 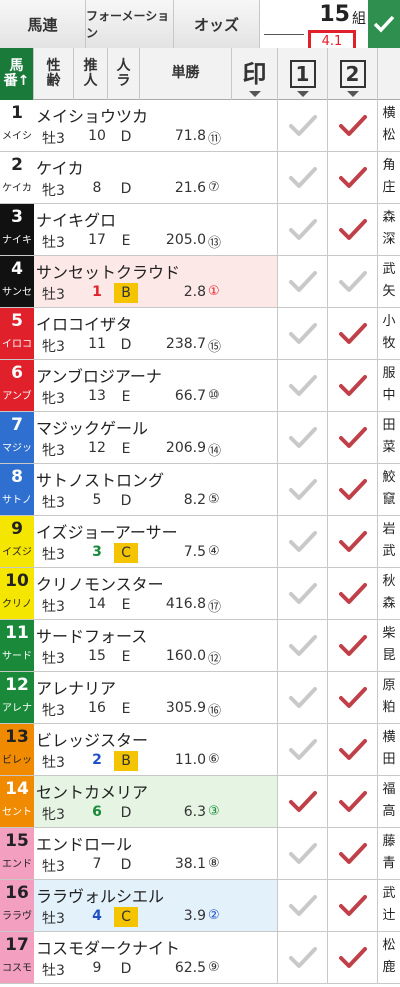 What do you see at coordinates (200, 958) in the screenshot?
I see `horse-row: 17 コスモ コスモダークナイト 牡3 9 D 62.5 ⑨ 松鹿` at bounding box center [200, 958].